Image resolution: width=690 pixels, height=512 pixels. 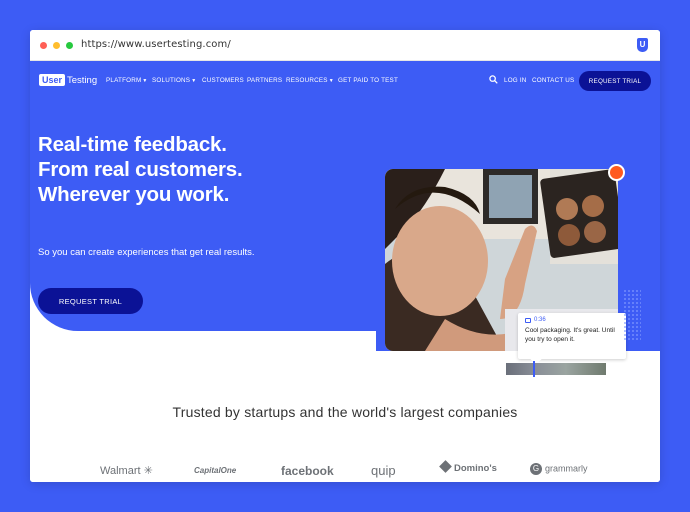 I want to click on nav-log-in: LOG IN, so click(x=515, y=80).